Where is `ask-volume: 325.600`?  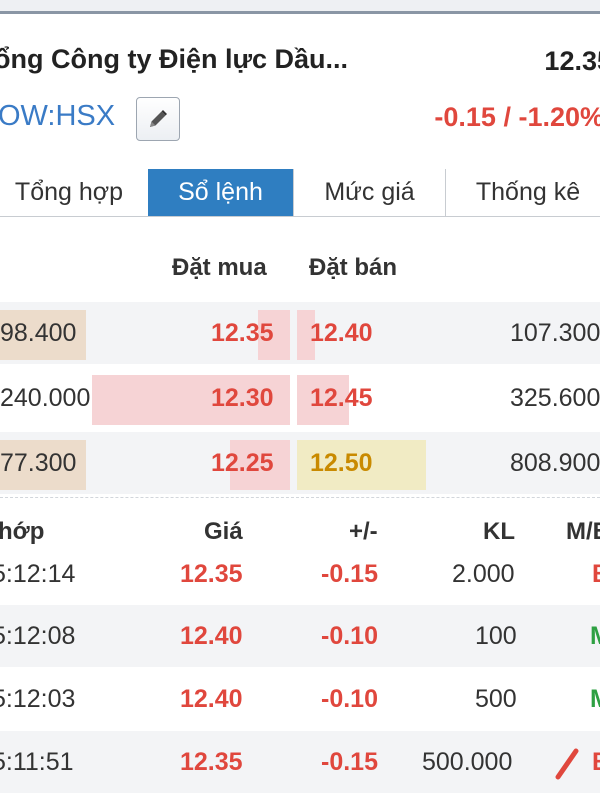
ask-volume: 325.600 is located at coordinates (555, 397).